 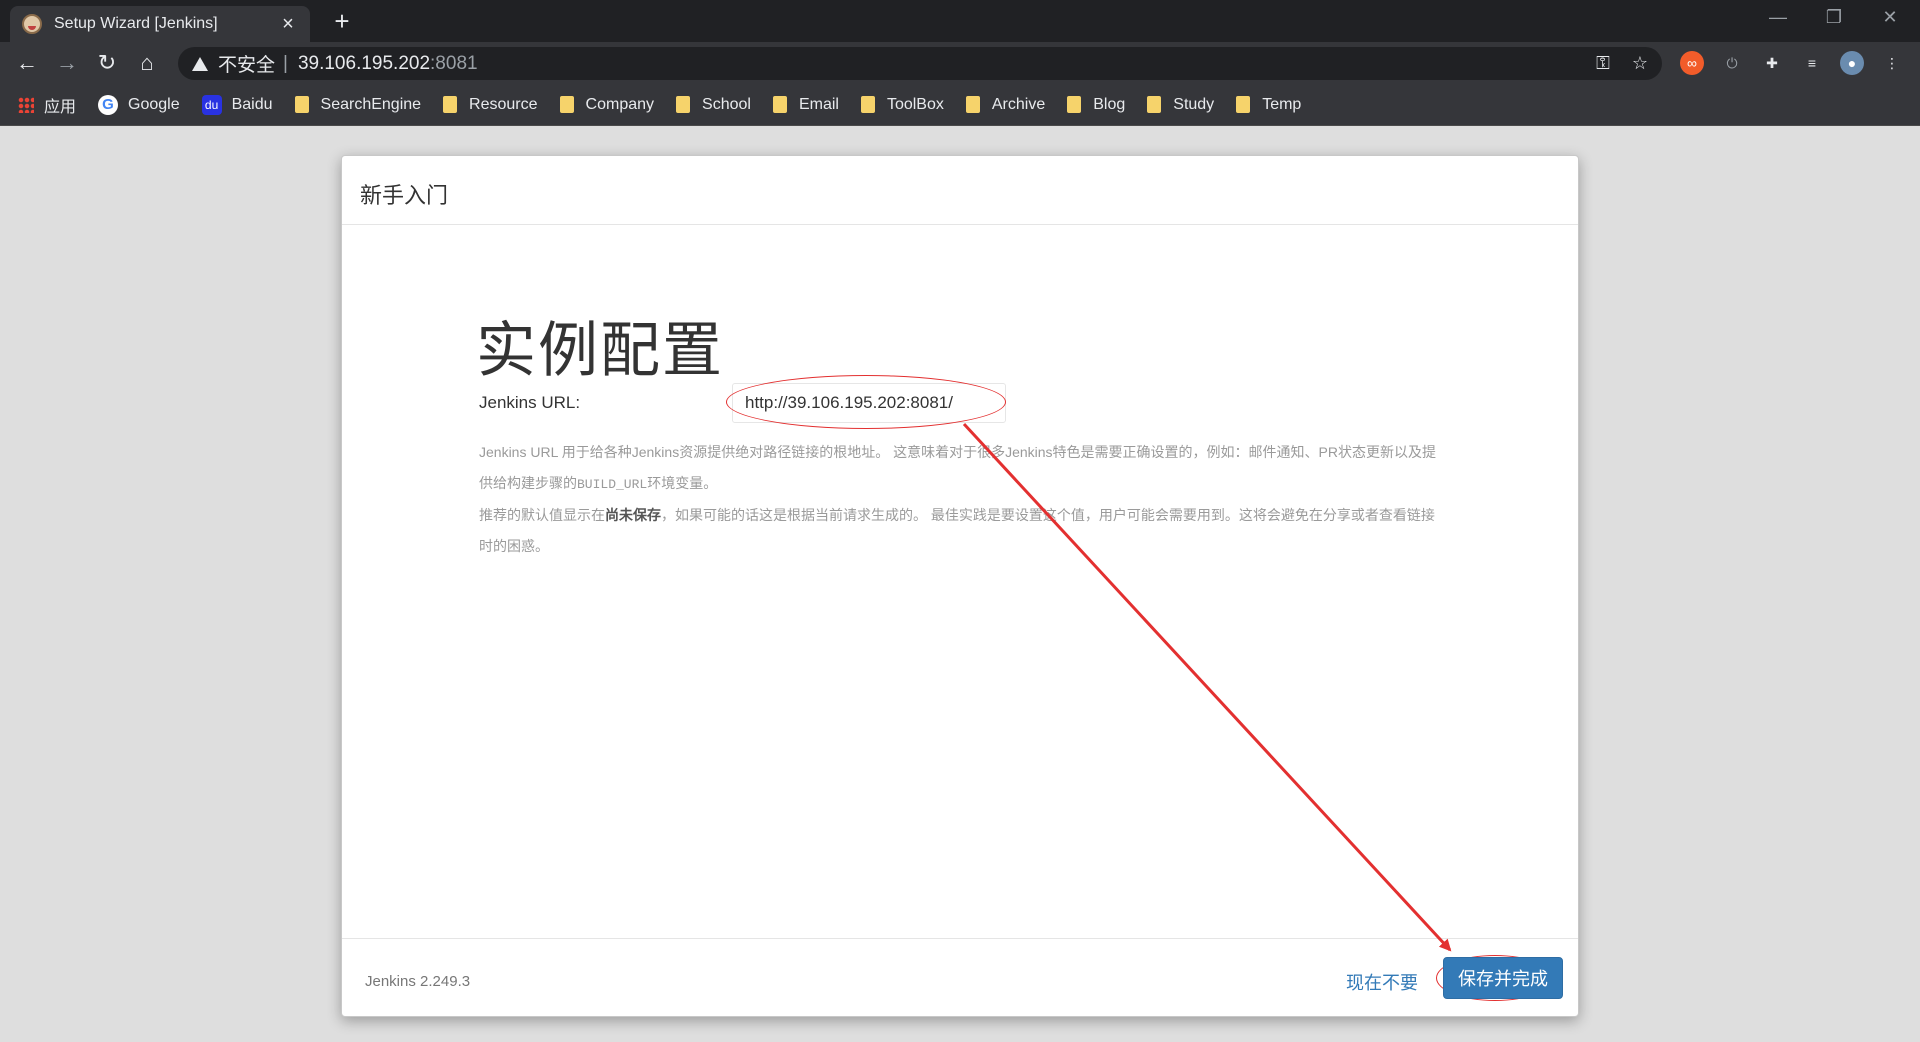 What do you see at coordinates (1603, 63) in the screenshot?
I see `key-icon: ⚿` at bounding box center [1603, 63].